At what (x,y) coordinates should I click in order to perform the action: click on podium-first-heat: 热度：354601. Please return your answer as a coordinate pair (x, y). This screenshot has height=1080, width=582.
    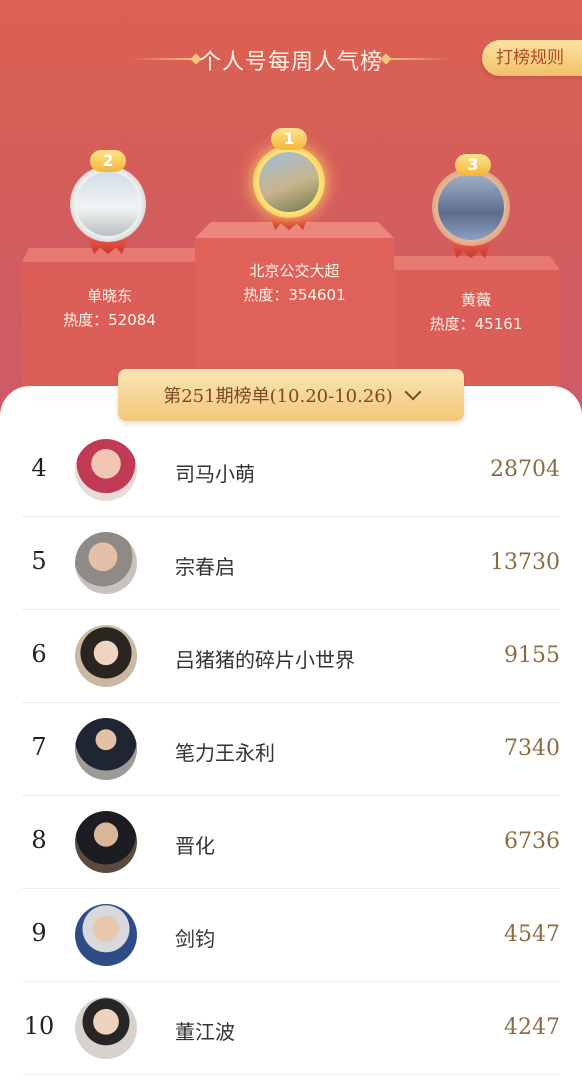
    Looking at the image, I should click on (294, 295).